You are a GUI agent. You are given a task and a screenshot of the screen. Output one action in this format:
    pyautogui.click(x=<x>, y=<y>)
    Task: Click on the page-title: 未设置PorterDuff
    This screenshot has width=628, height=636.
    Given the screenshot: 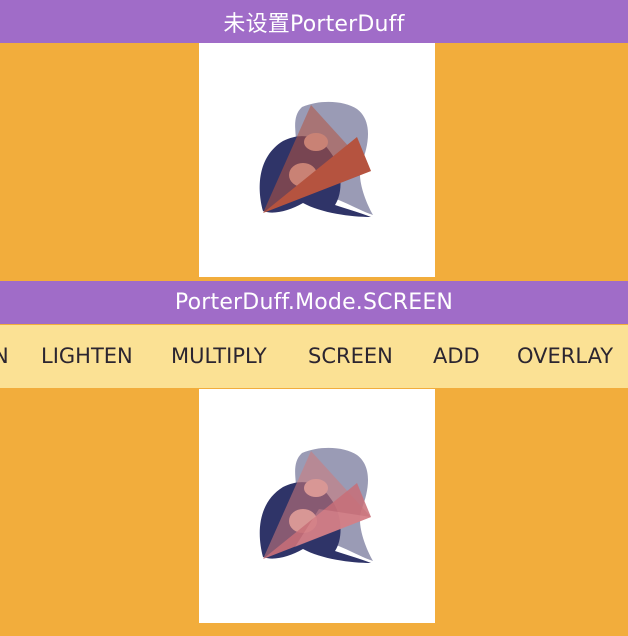 What is the action you would take?
    pyautogui.click(x=314, y=24)
    